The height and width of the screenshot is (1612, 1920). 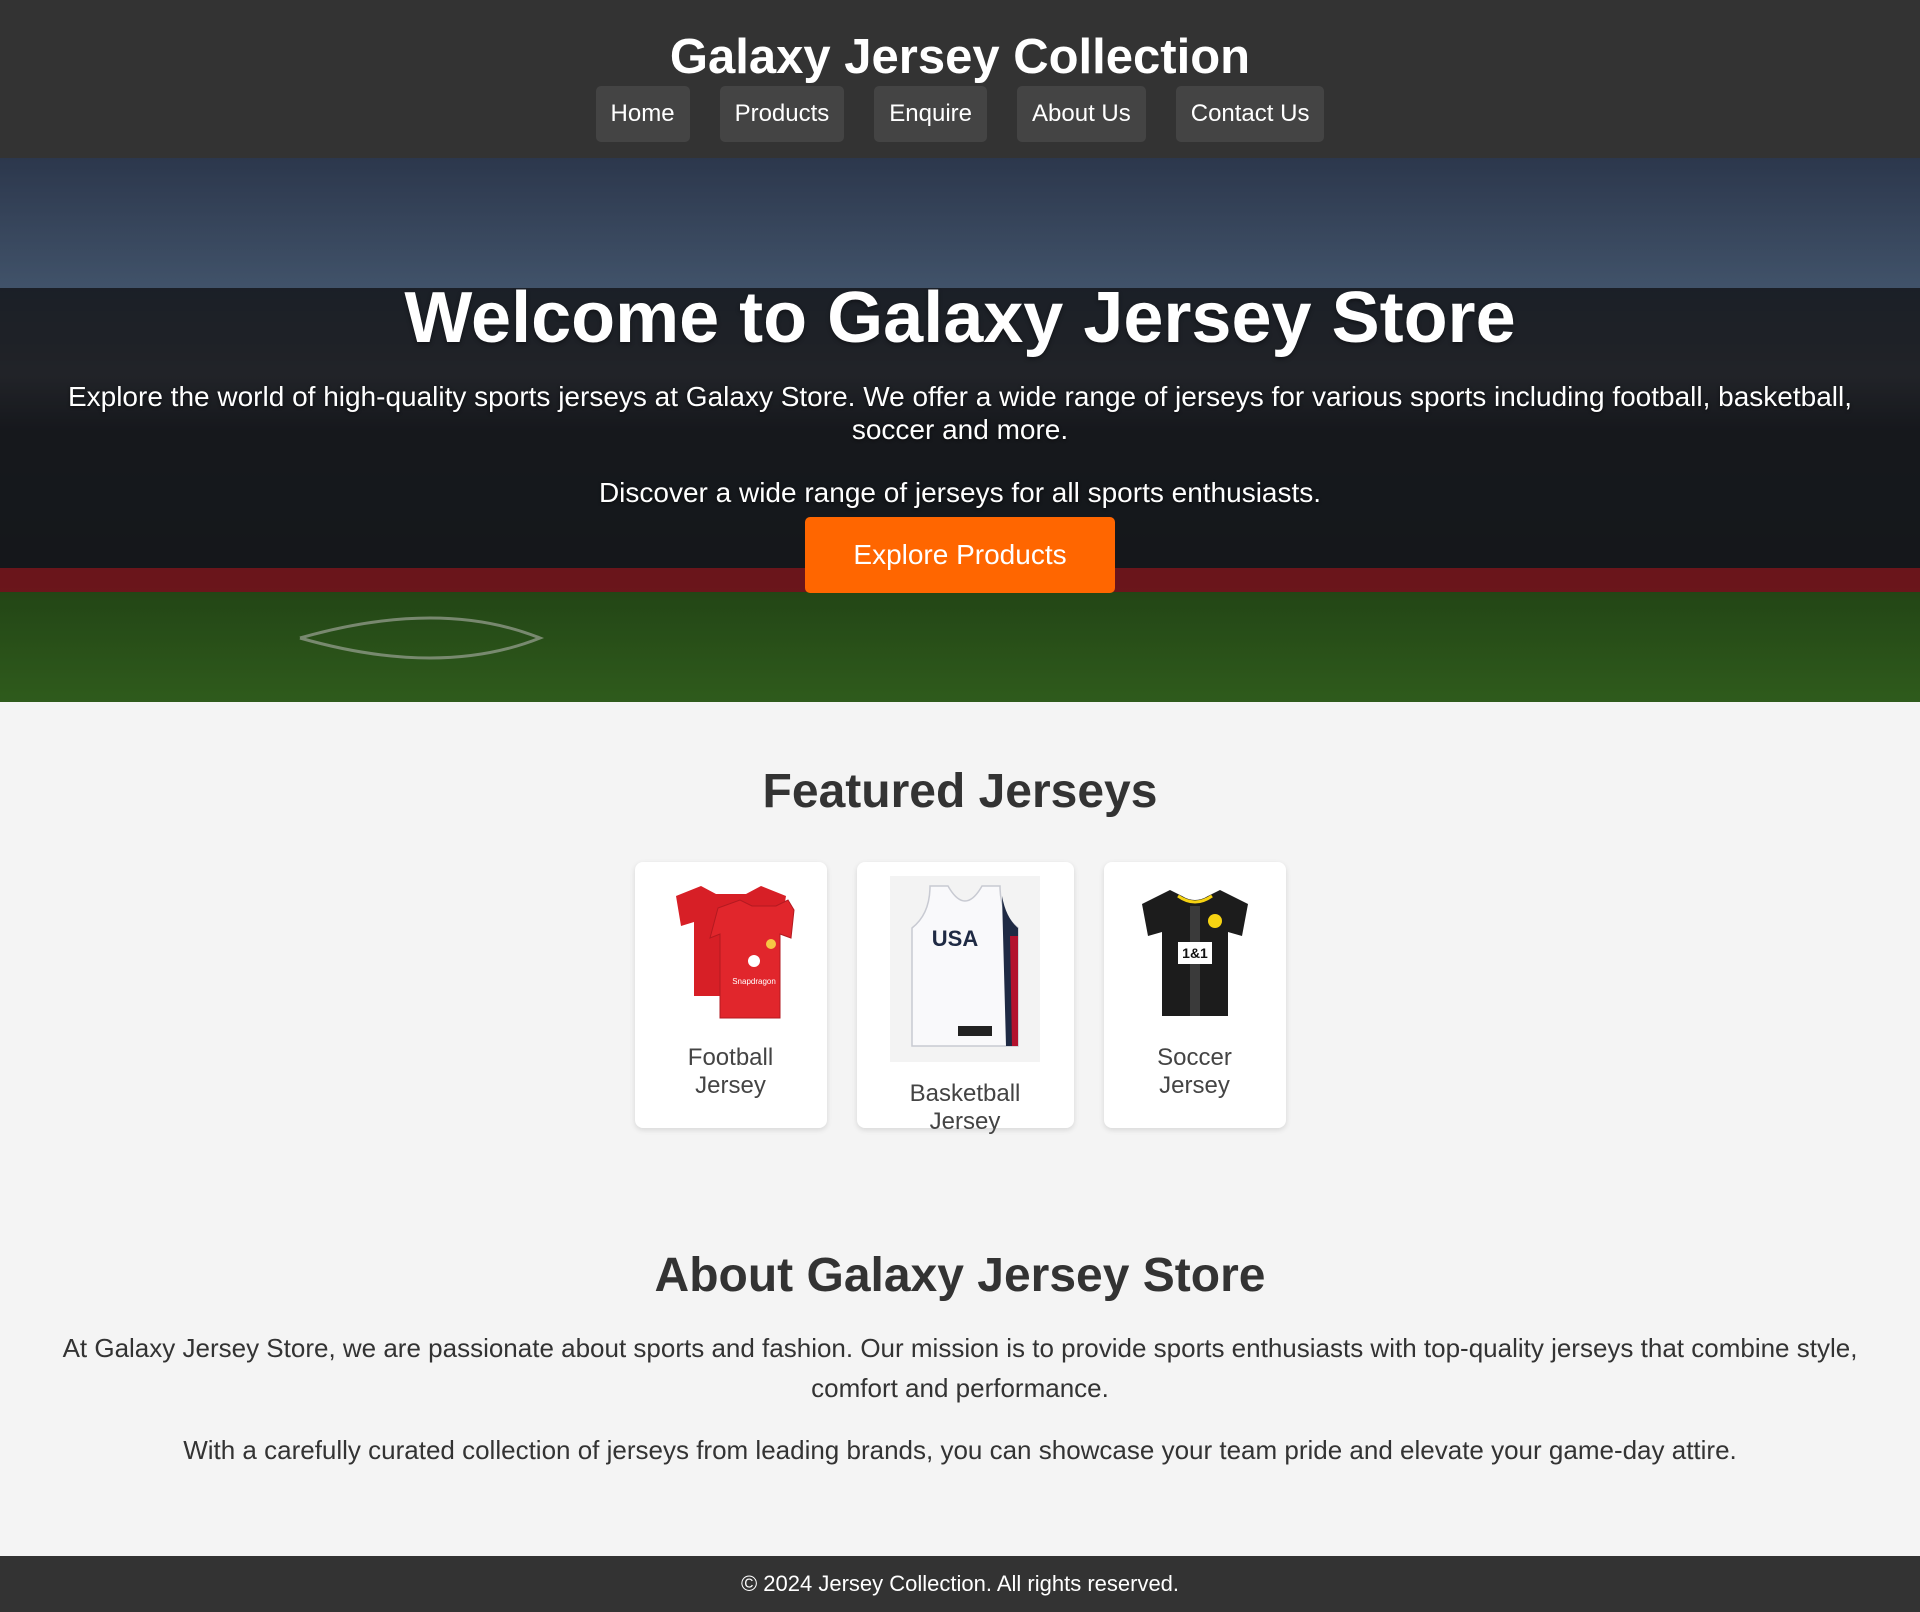 What do you see at coordinates (965, 1107) in the screenshot?
I see `product-label: Basketball Jersey` at bounding box center [965, 1107].